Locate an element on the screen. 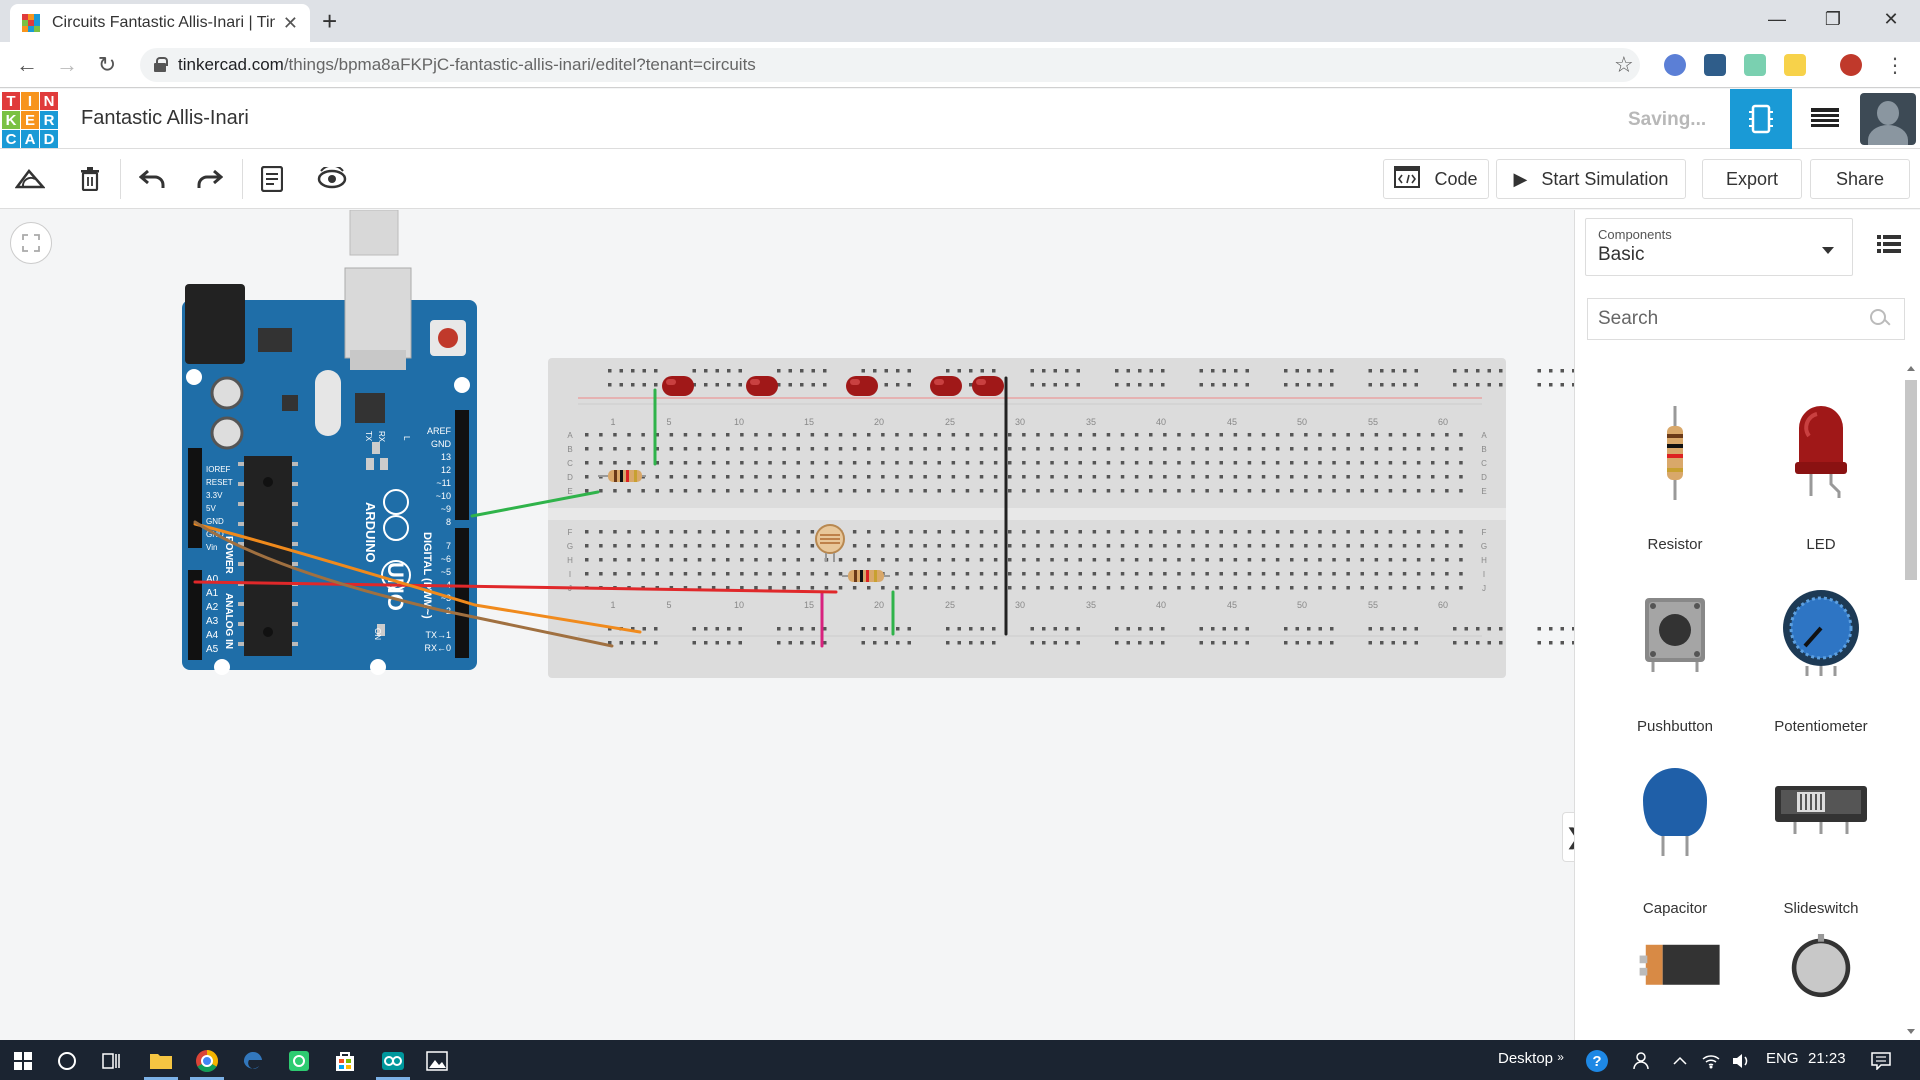 This screenshot has width=1920, height=1080. system-clock: 21:23 is located at coordinates (1827, 1058).